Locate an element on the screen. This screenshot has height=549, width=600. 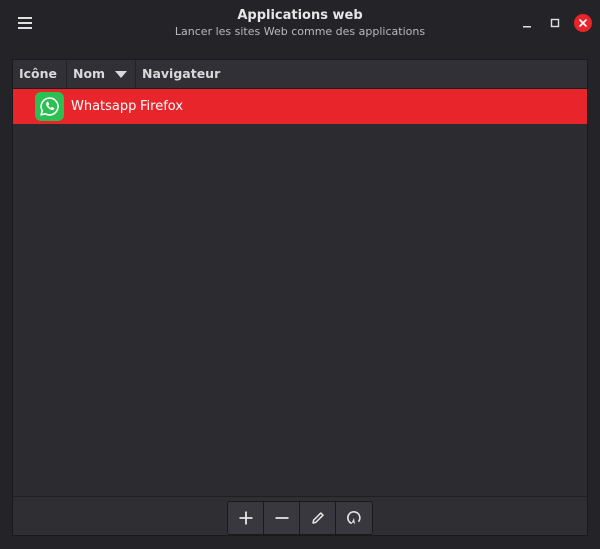
add-button is located at coordinates (246, 518).